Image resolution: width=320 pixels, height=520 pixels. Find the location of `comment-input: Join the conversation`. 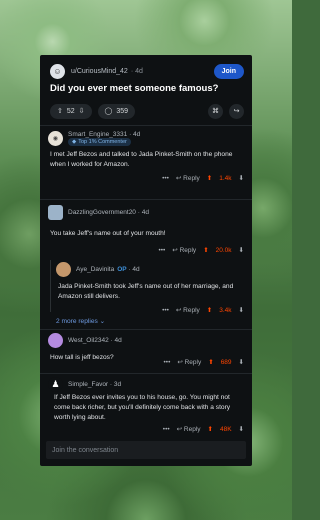

comment-input: Join the conversation is located at coordinates (146, 450).